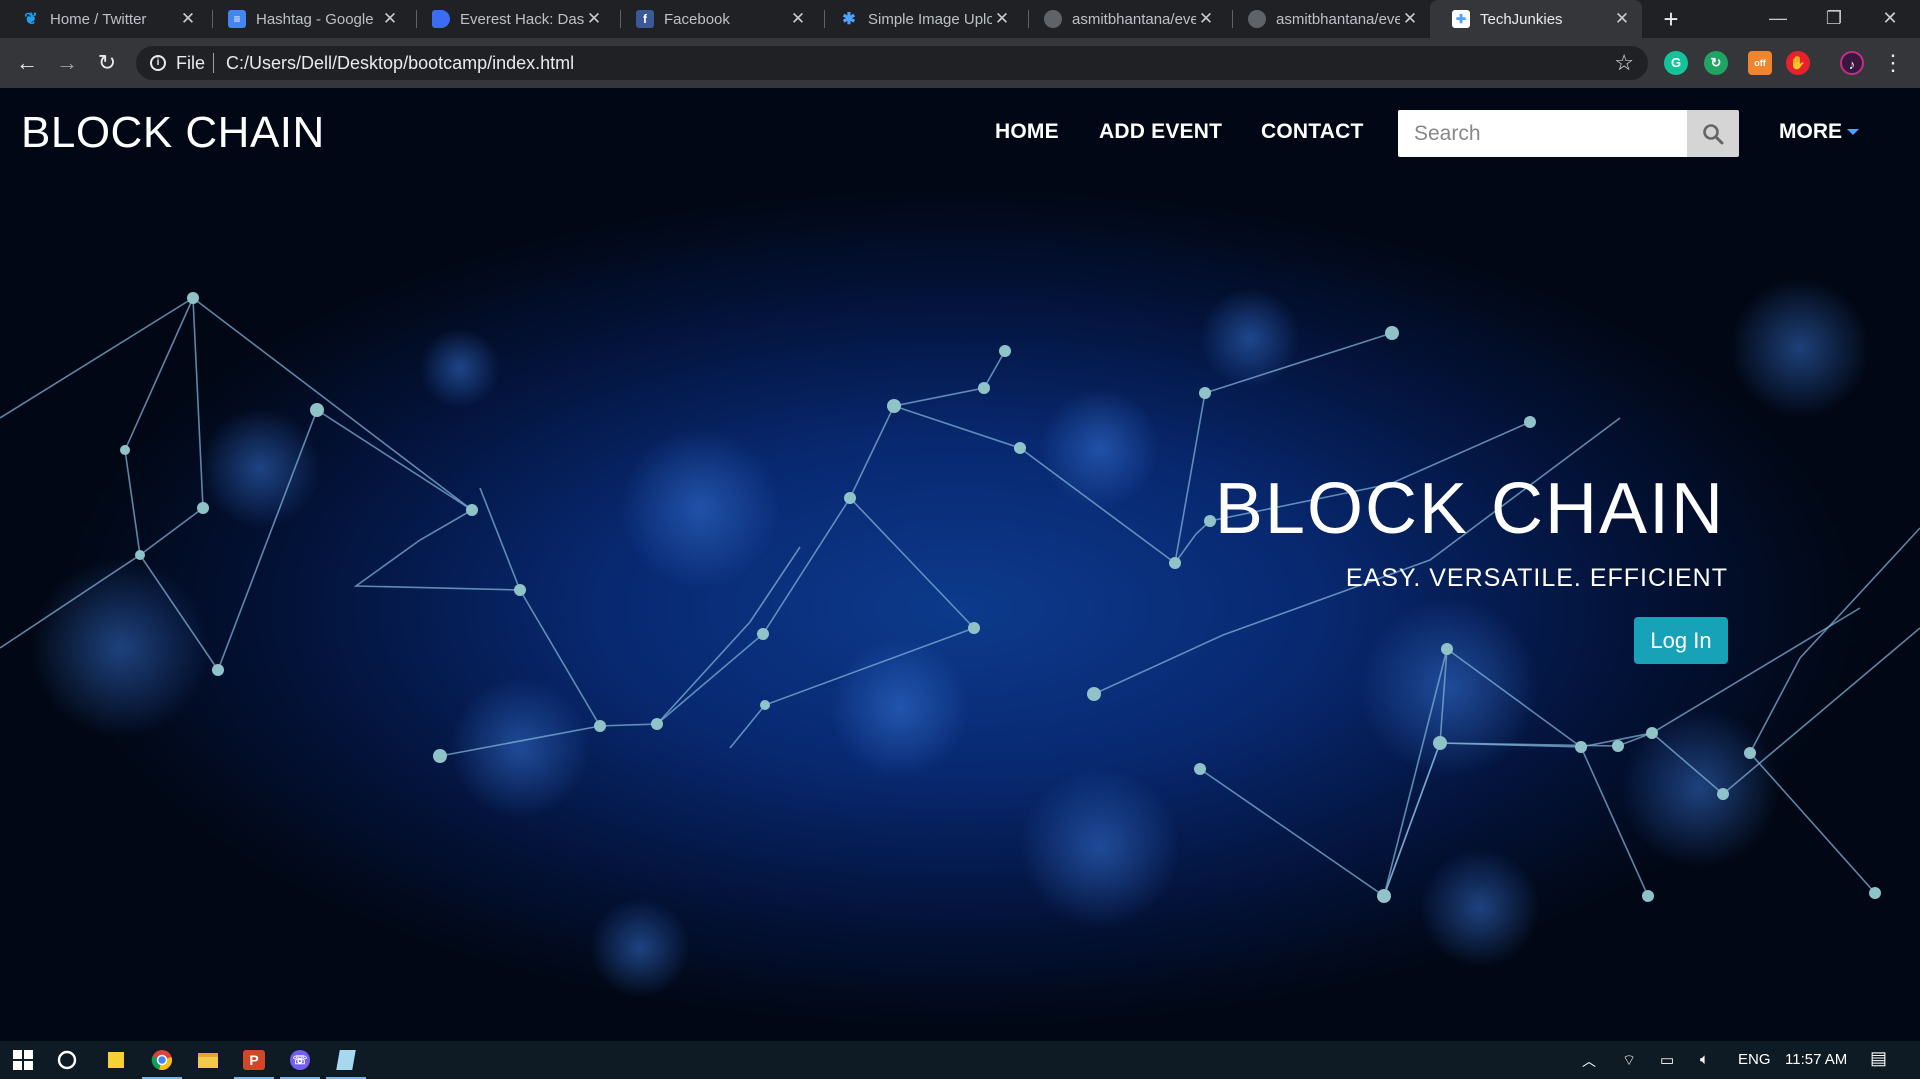  Describe the element at coordinates (1704, 1059) in the screenshot. I see `volume-icon: 🔈︎` at that location.